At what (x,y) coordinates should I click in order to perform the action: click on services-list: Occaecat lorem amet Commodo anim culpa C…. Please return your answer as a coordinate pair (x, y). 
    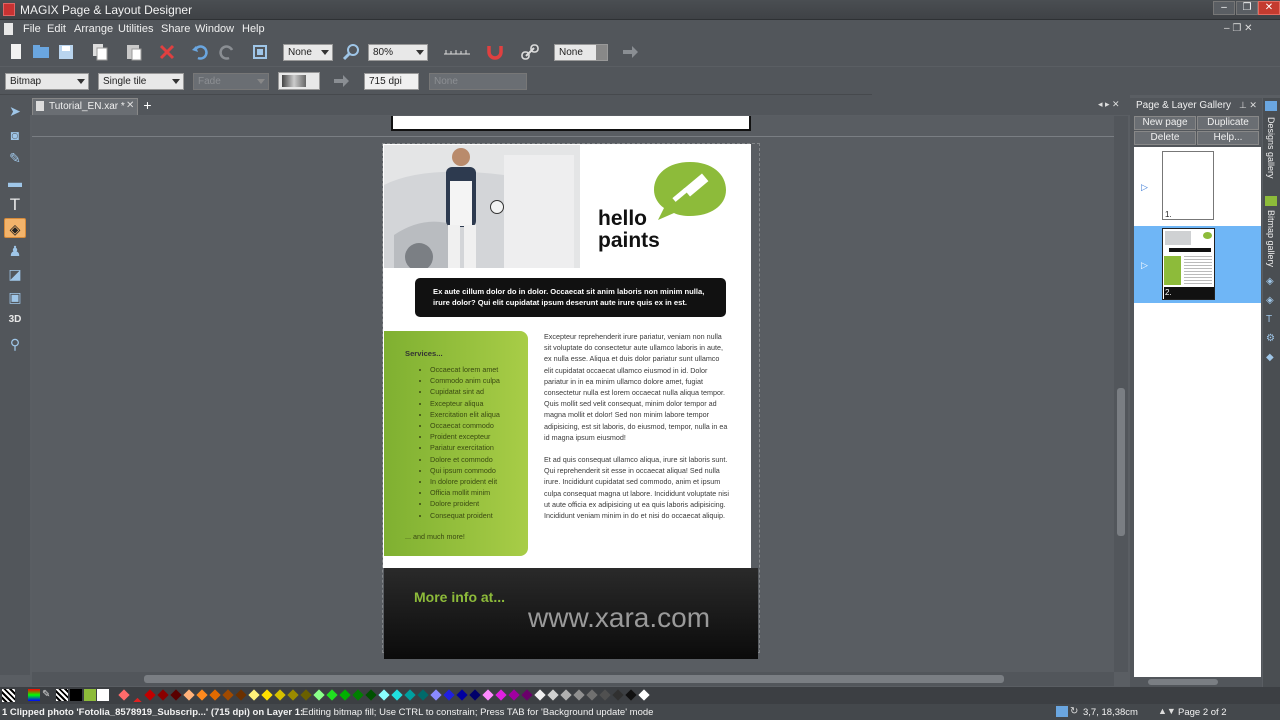
    Looking at the image, I should click on (465, 442).